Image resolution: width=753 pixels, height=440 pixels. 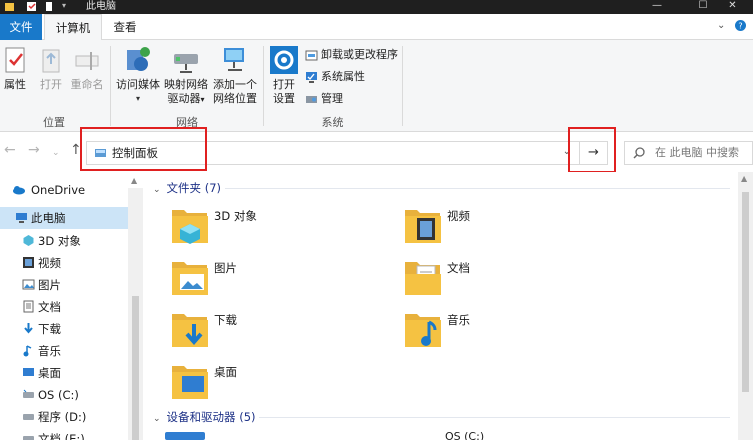 I want to click on device-label-os-c: OS (C:), so click(x=464, y=435).